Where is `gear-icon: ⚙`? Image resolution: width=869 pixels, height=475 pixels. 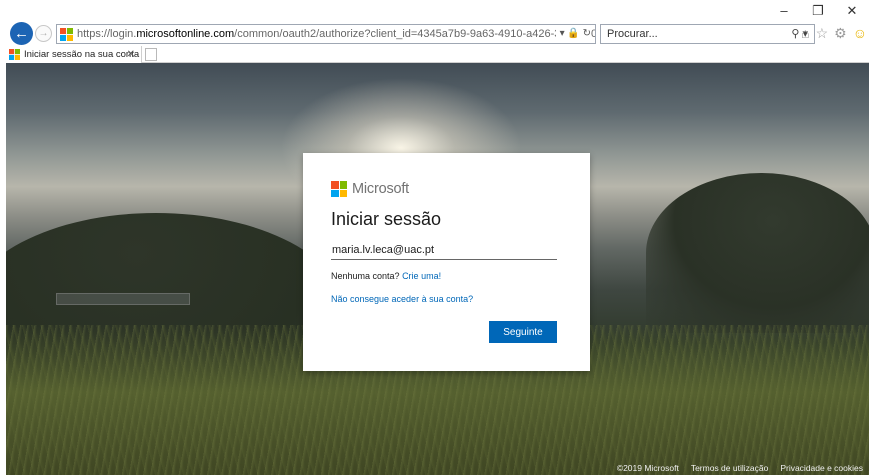 gear-icon: ⚙ is located at coordinates (840, 33).